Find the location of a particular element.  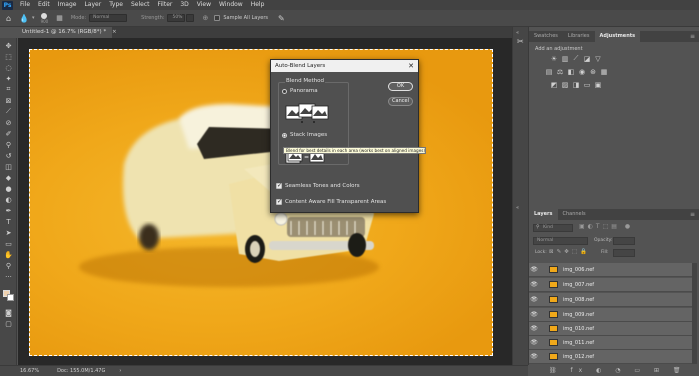

hand-tool-icon: ✋ is located at coordinates (8, 254).